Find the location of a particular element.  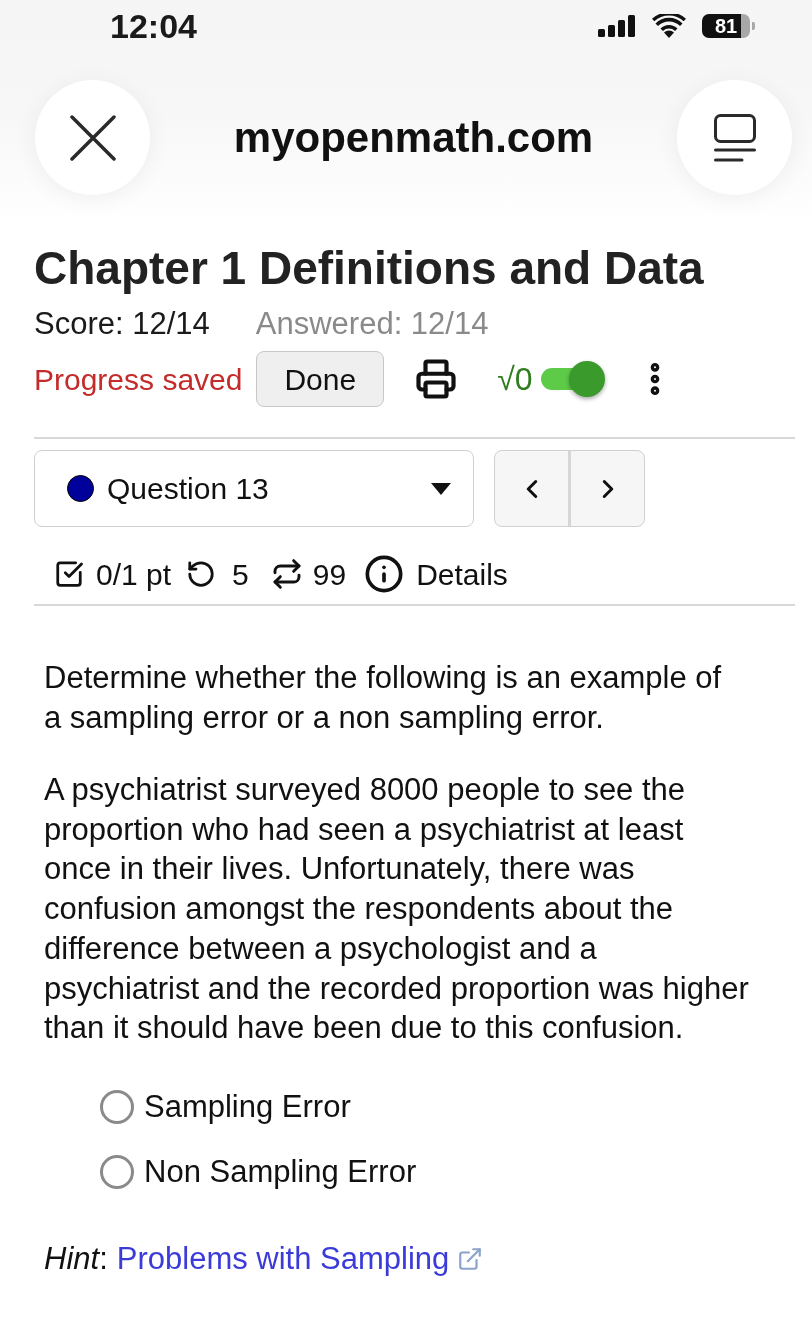

signal-icon is located at coordinates (617, 26).